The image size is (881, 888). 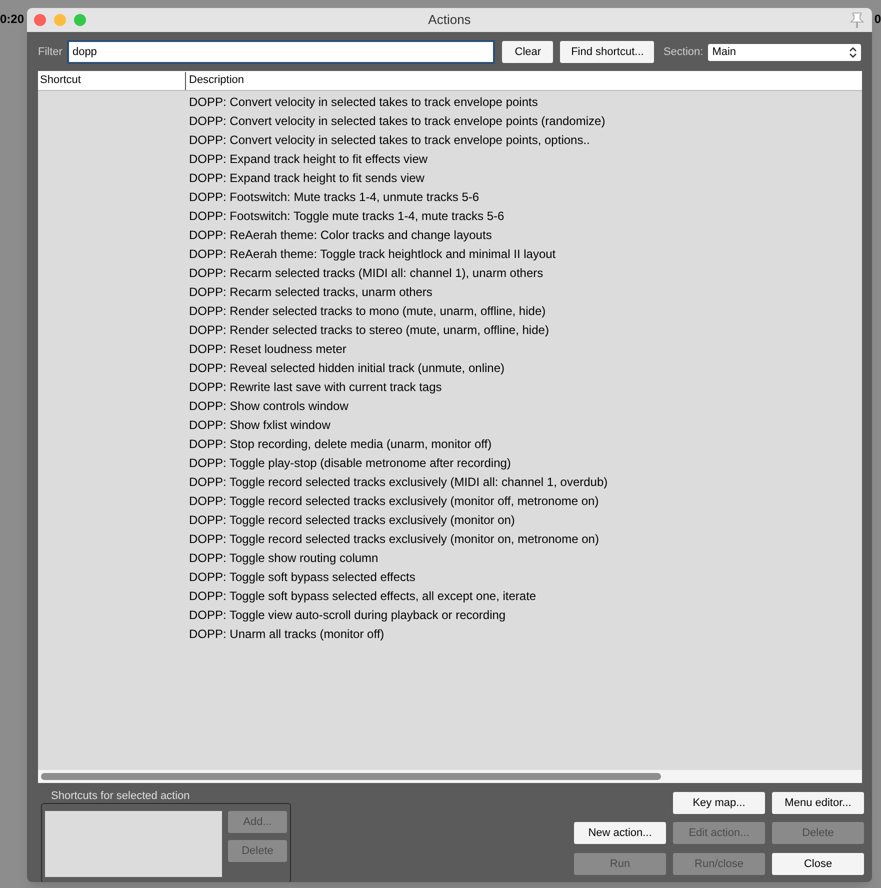 I want to click on pin-icon, so click(x=857, y=20).